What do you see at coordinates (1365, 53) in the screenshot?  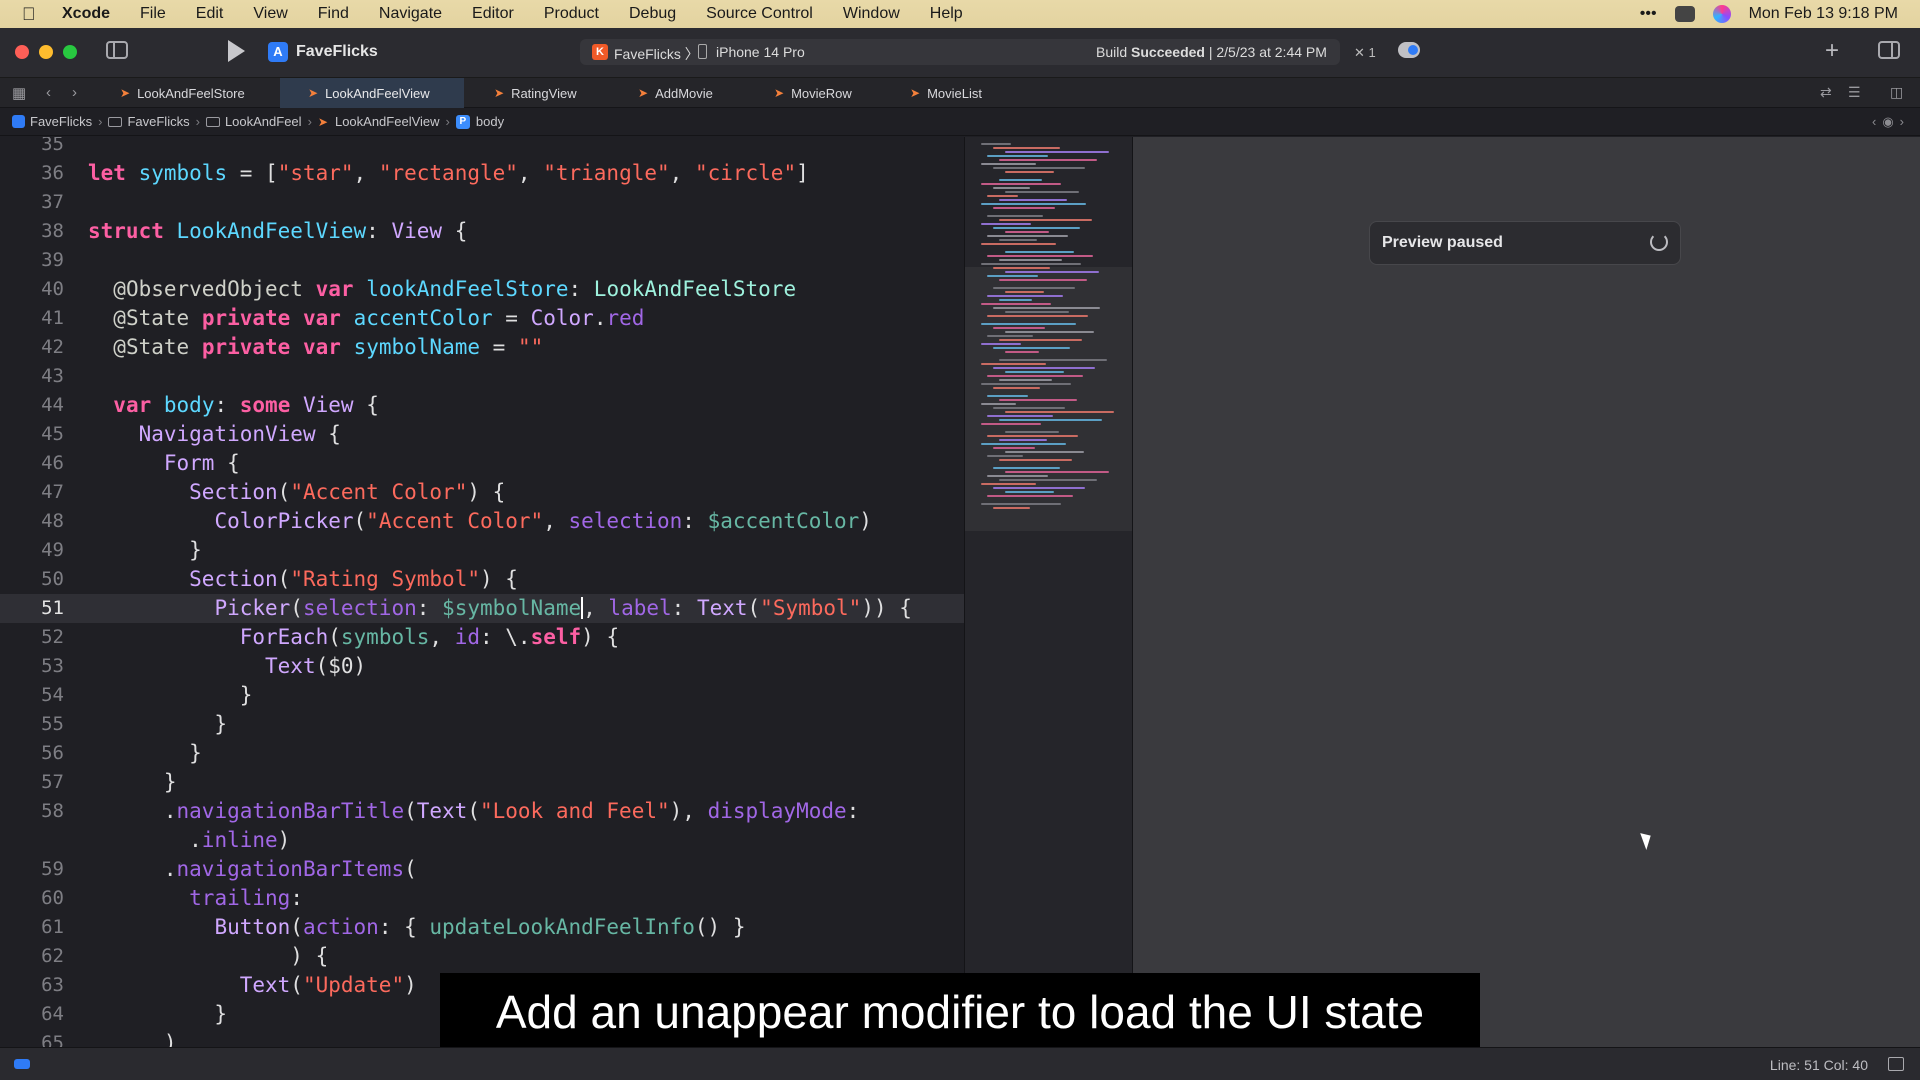 I see `error-count-badge: ✕ 1` at bounding box center [1365, 53].